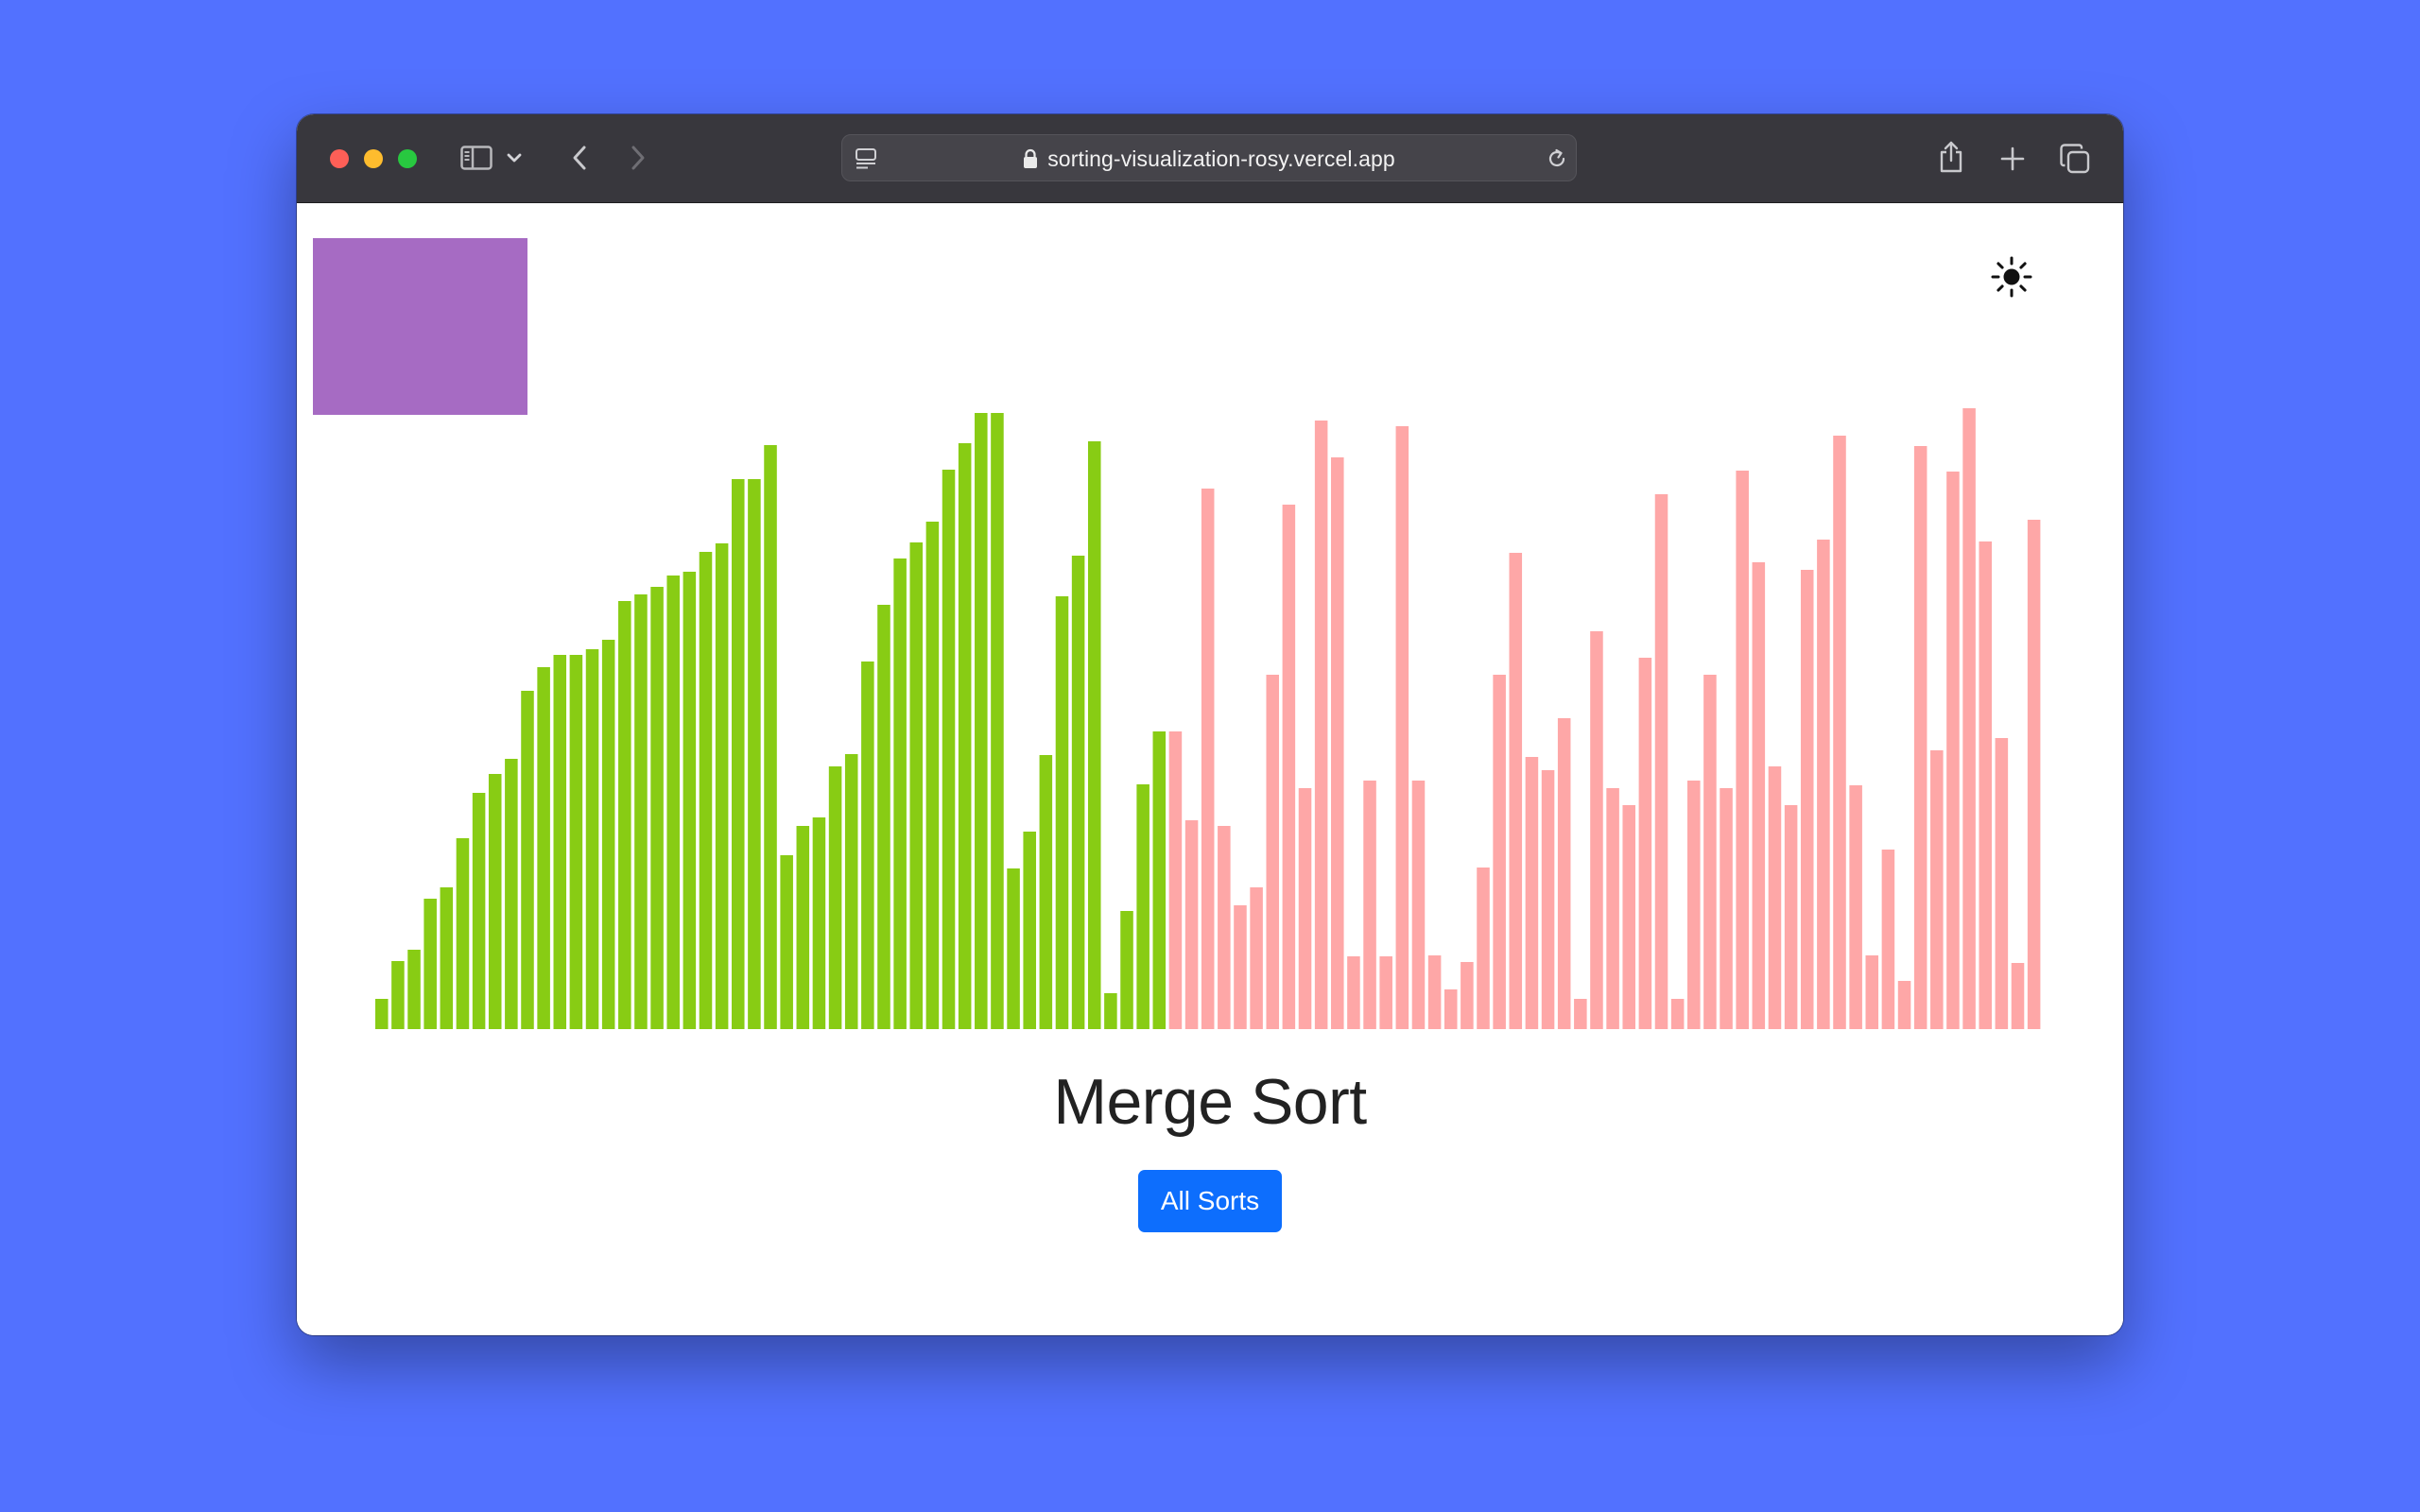  What do you see at coordinates (514, 157) in the screenshot?
I see `chevron-down-icon` at bounding box center [514, 157].